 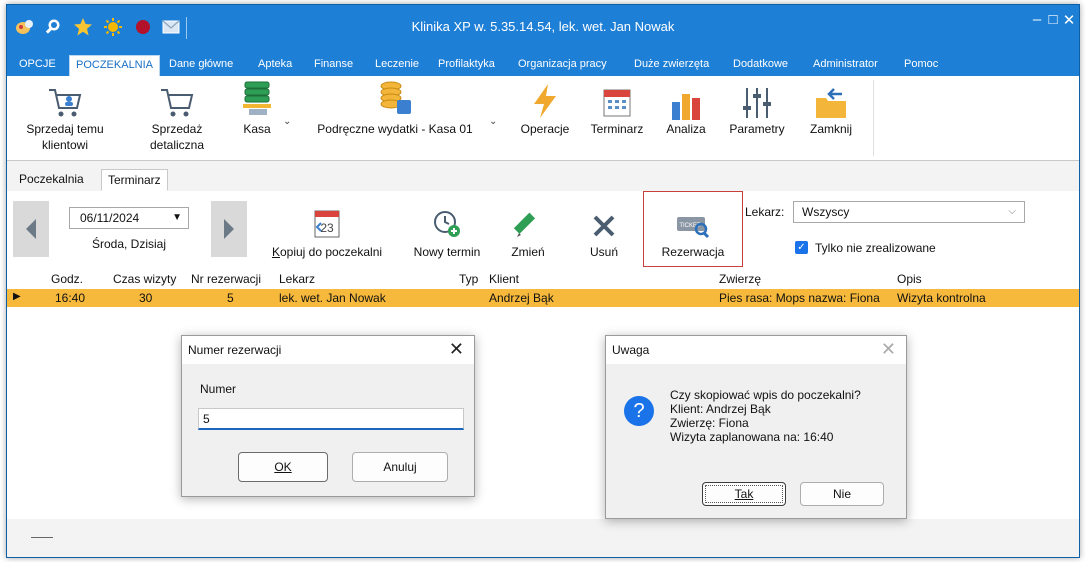 What do you see at coordinates (177, 98) in the screenshot?
I see `cart-icon` at bounding box center [177, 98].